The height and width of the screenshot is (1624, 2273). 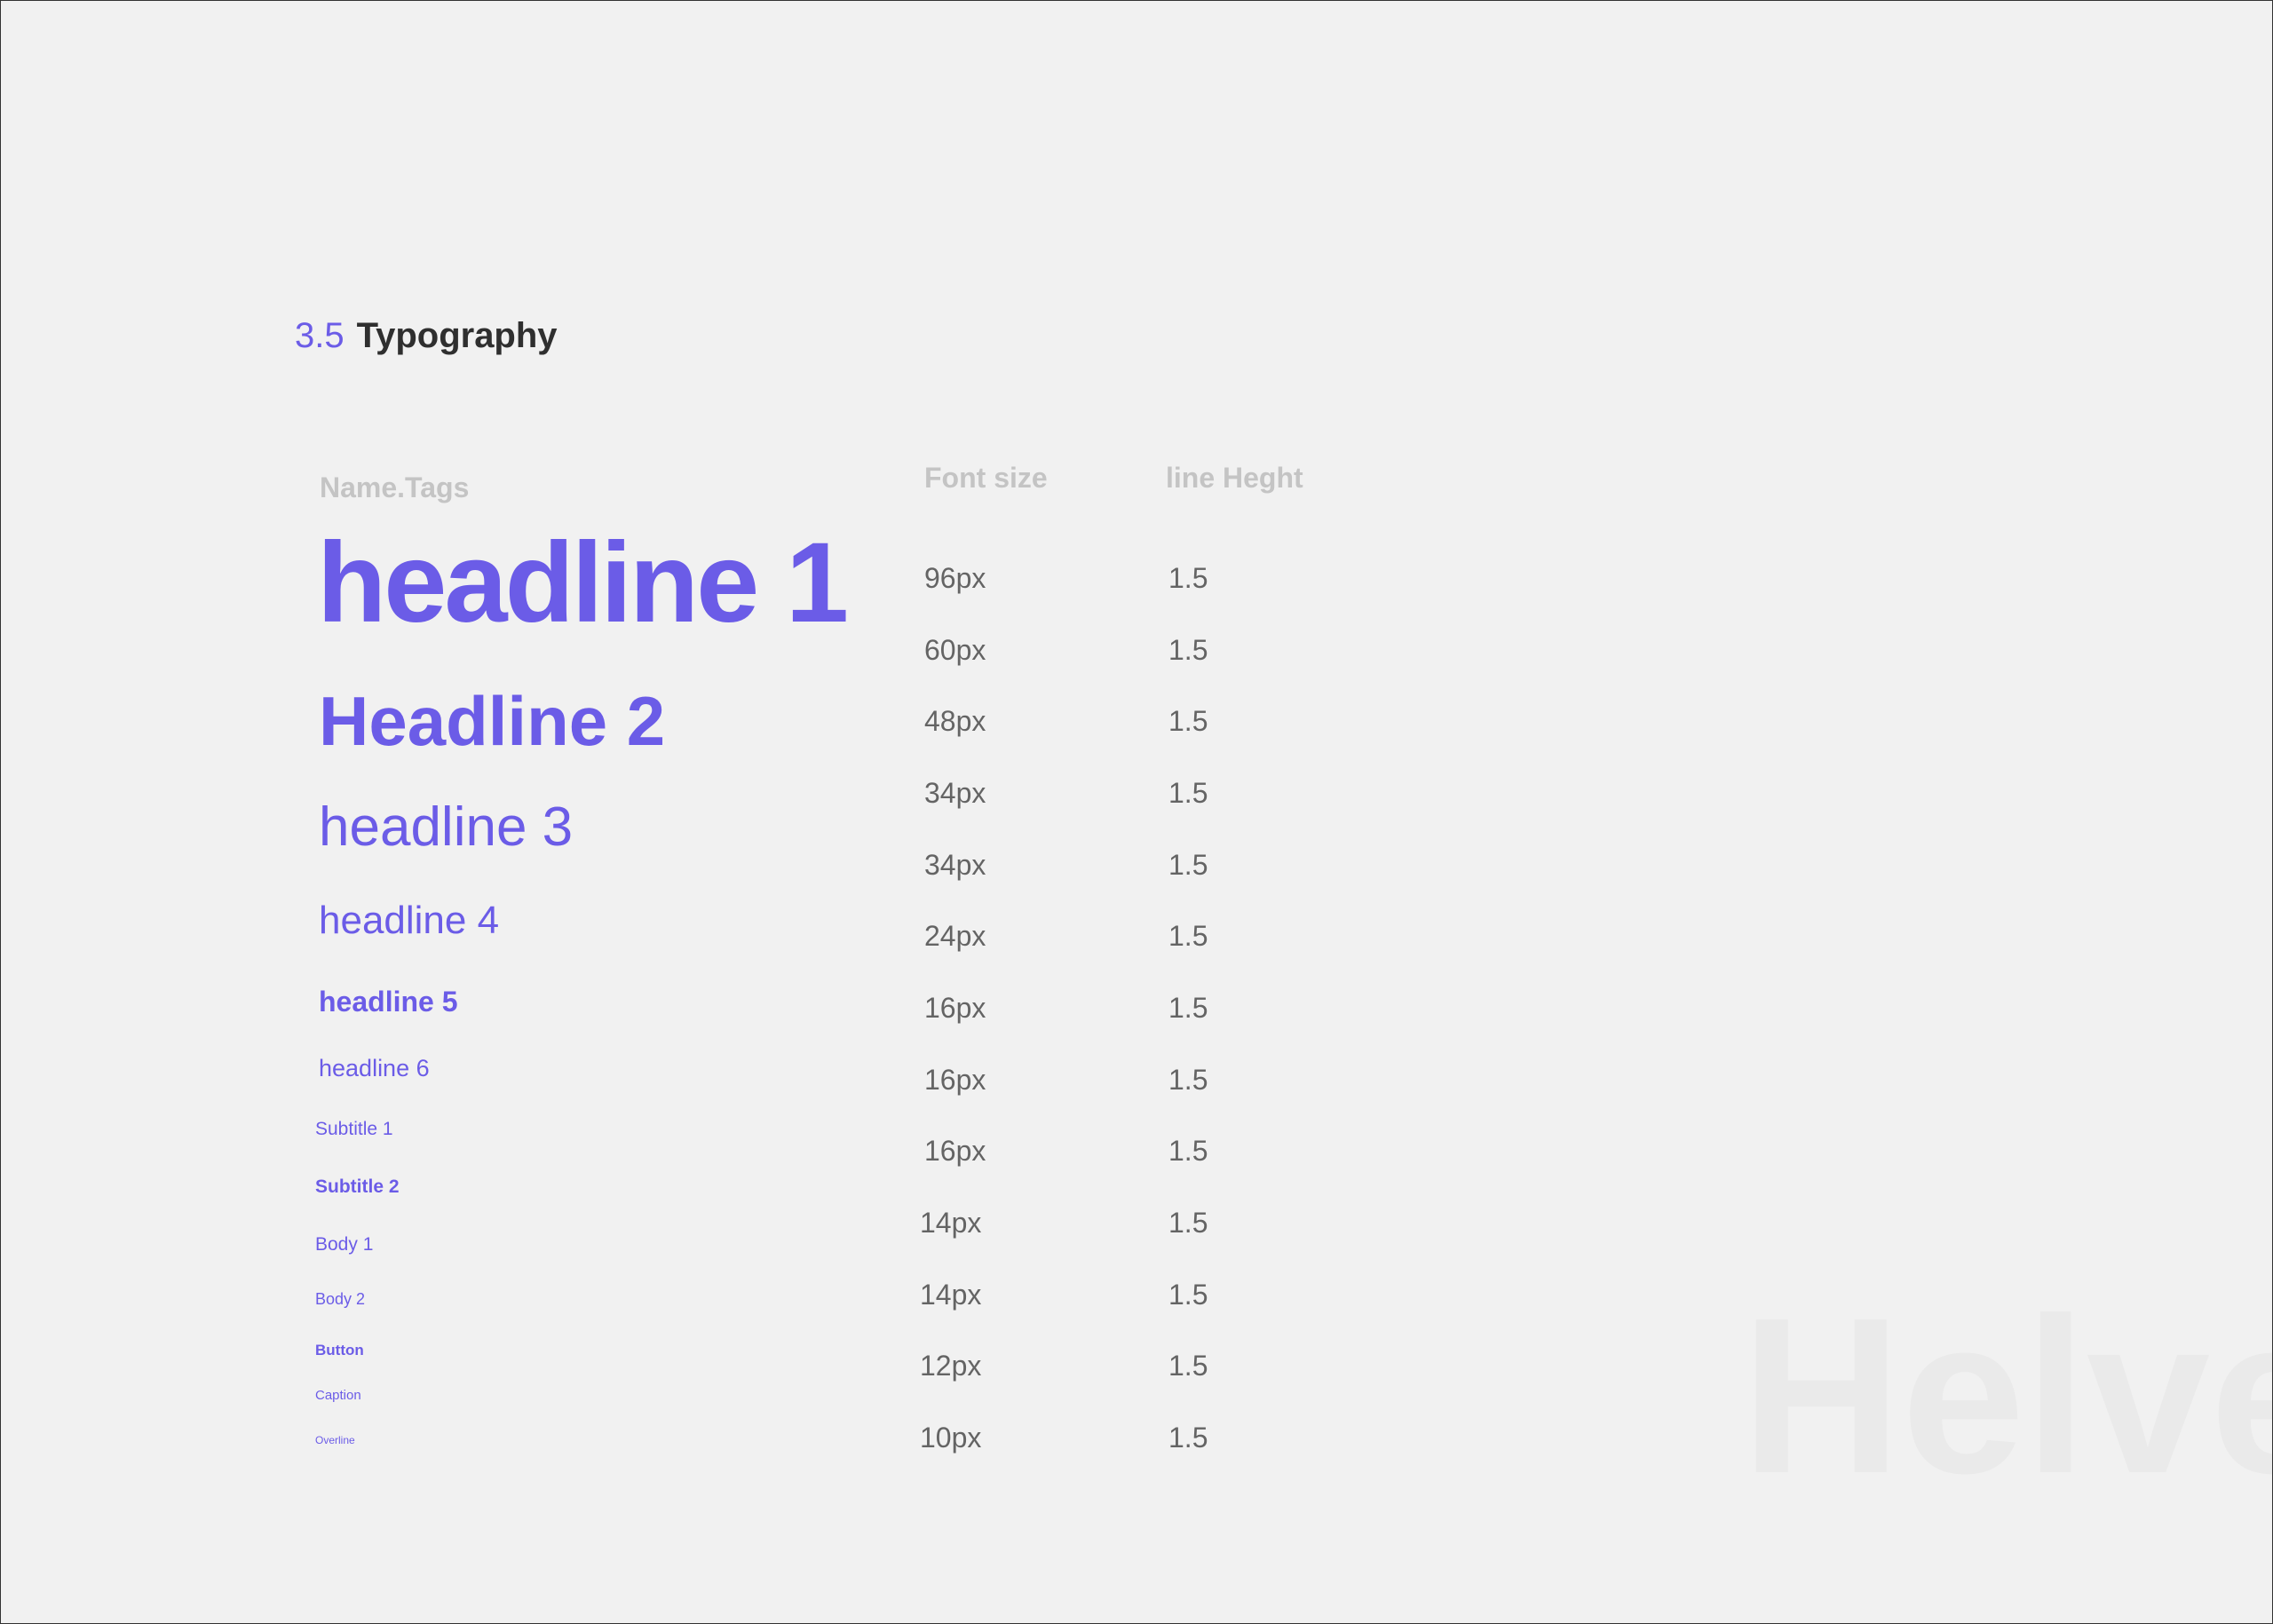 I want to click on style-sample-subtitle-2: Subtitle 2, so click(x=358, y=1186).